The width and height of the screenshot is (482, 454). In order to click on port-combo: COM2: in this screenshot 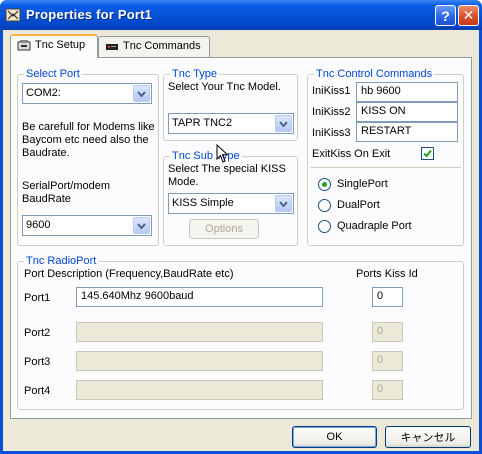, I will do `click(87, 93)`.